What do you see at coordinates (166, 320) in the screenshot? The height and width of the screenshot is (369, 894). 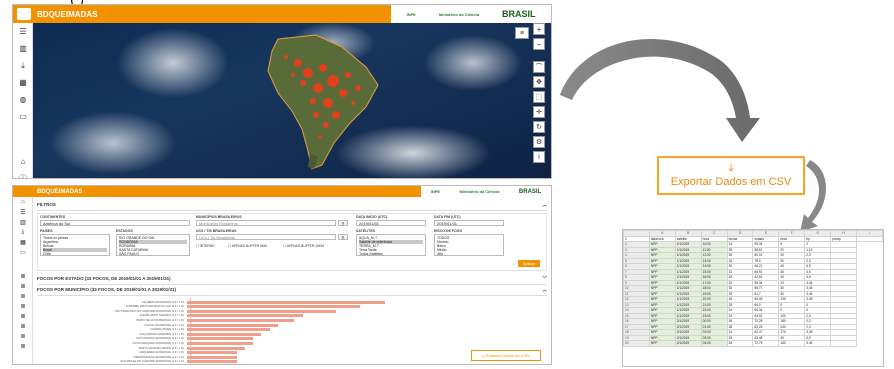 I see `bar-row: PORTO VELHO (RONDÔNIA) (2 F / 1 %)` at bounding box center [166, 320].